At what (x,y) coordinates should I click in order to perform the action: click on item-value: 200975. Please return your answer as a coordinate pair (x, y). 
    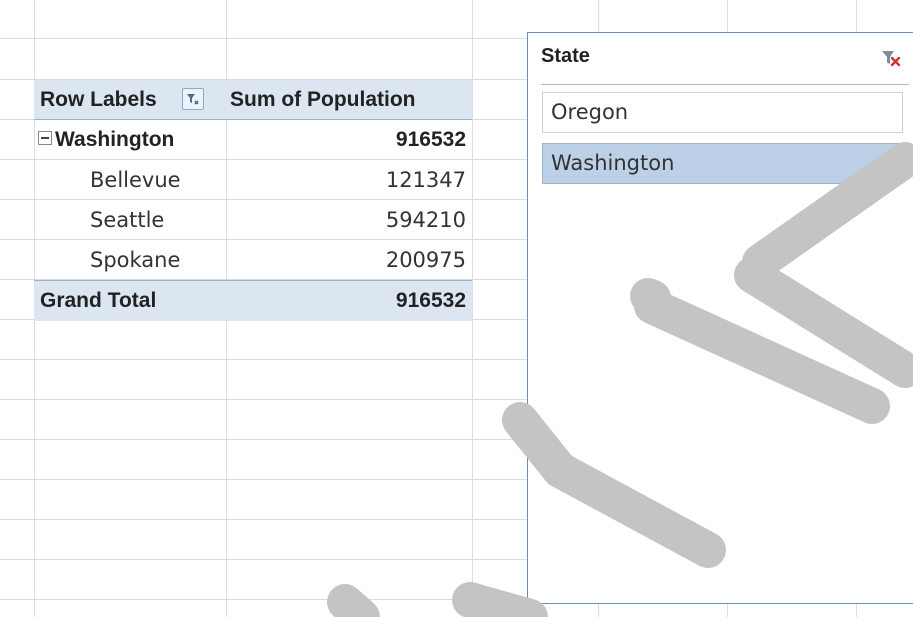
    Looking at the image, I should click on (425, 260).